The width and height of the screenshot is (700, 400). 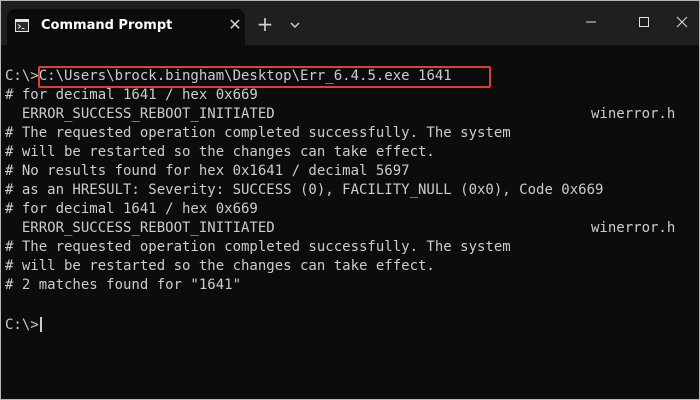 I want to click on close-tab-icon: ✕, so click(x=235, y=25).